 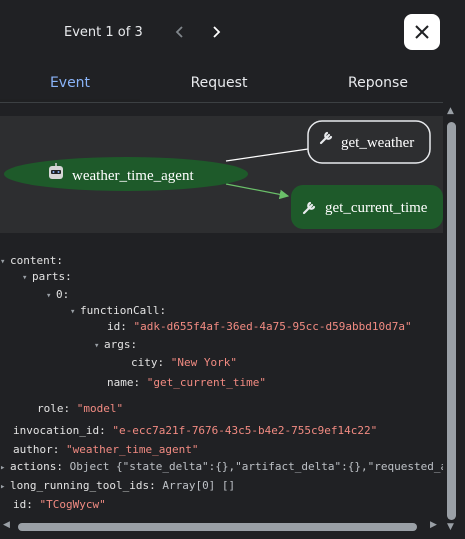 I want to click on tool-label-get-current-time: get_current_time, so click(x=376, y=208).